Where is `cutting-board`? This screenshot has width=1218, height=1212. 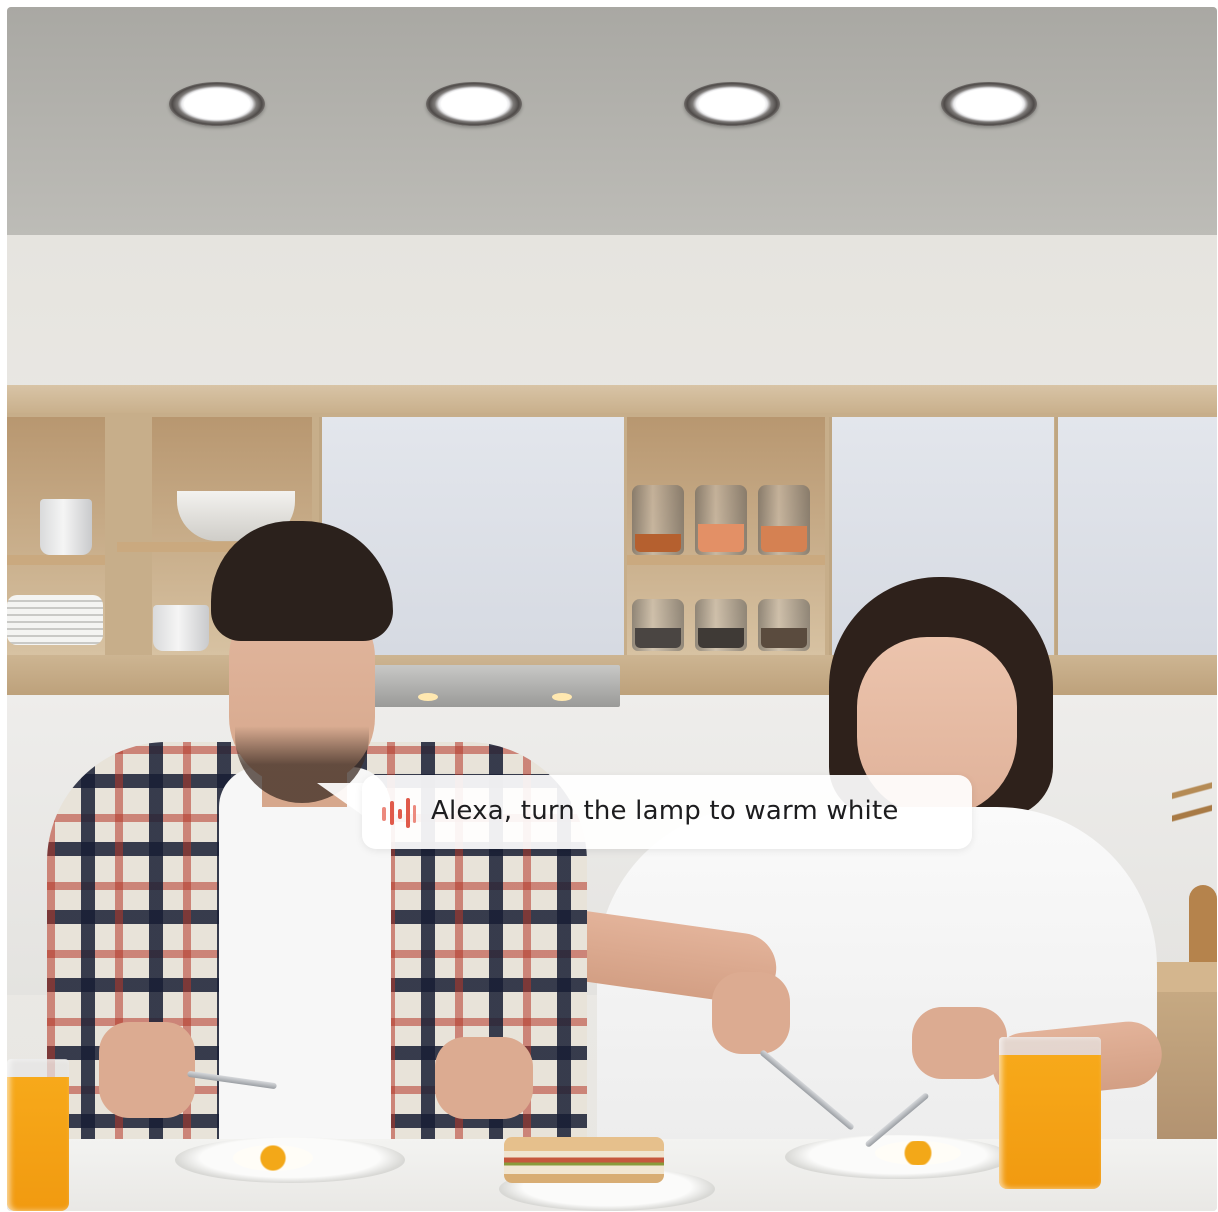 cutting-board is located at coordinates (1203, 925).